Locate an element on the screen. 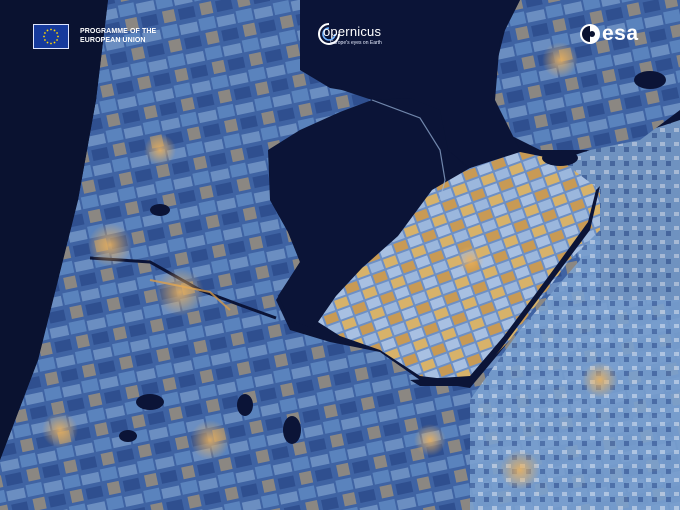  esa-logo-icon is located at coordinates (590, 34).